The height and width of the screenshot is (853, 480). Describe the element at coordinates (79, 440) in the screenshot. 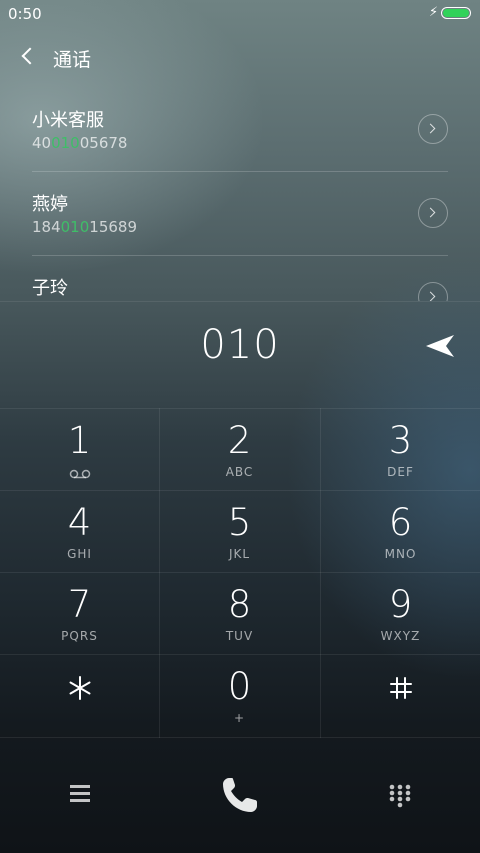

I see `key-digit: 1` at that location.